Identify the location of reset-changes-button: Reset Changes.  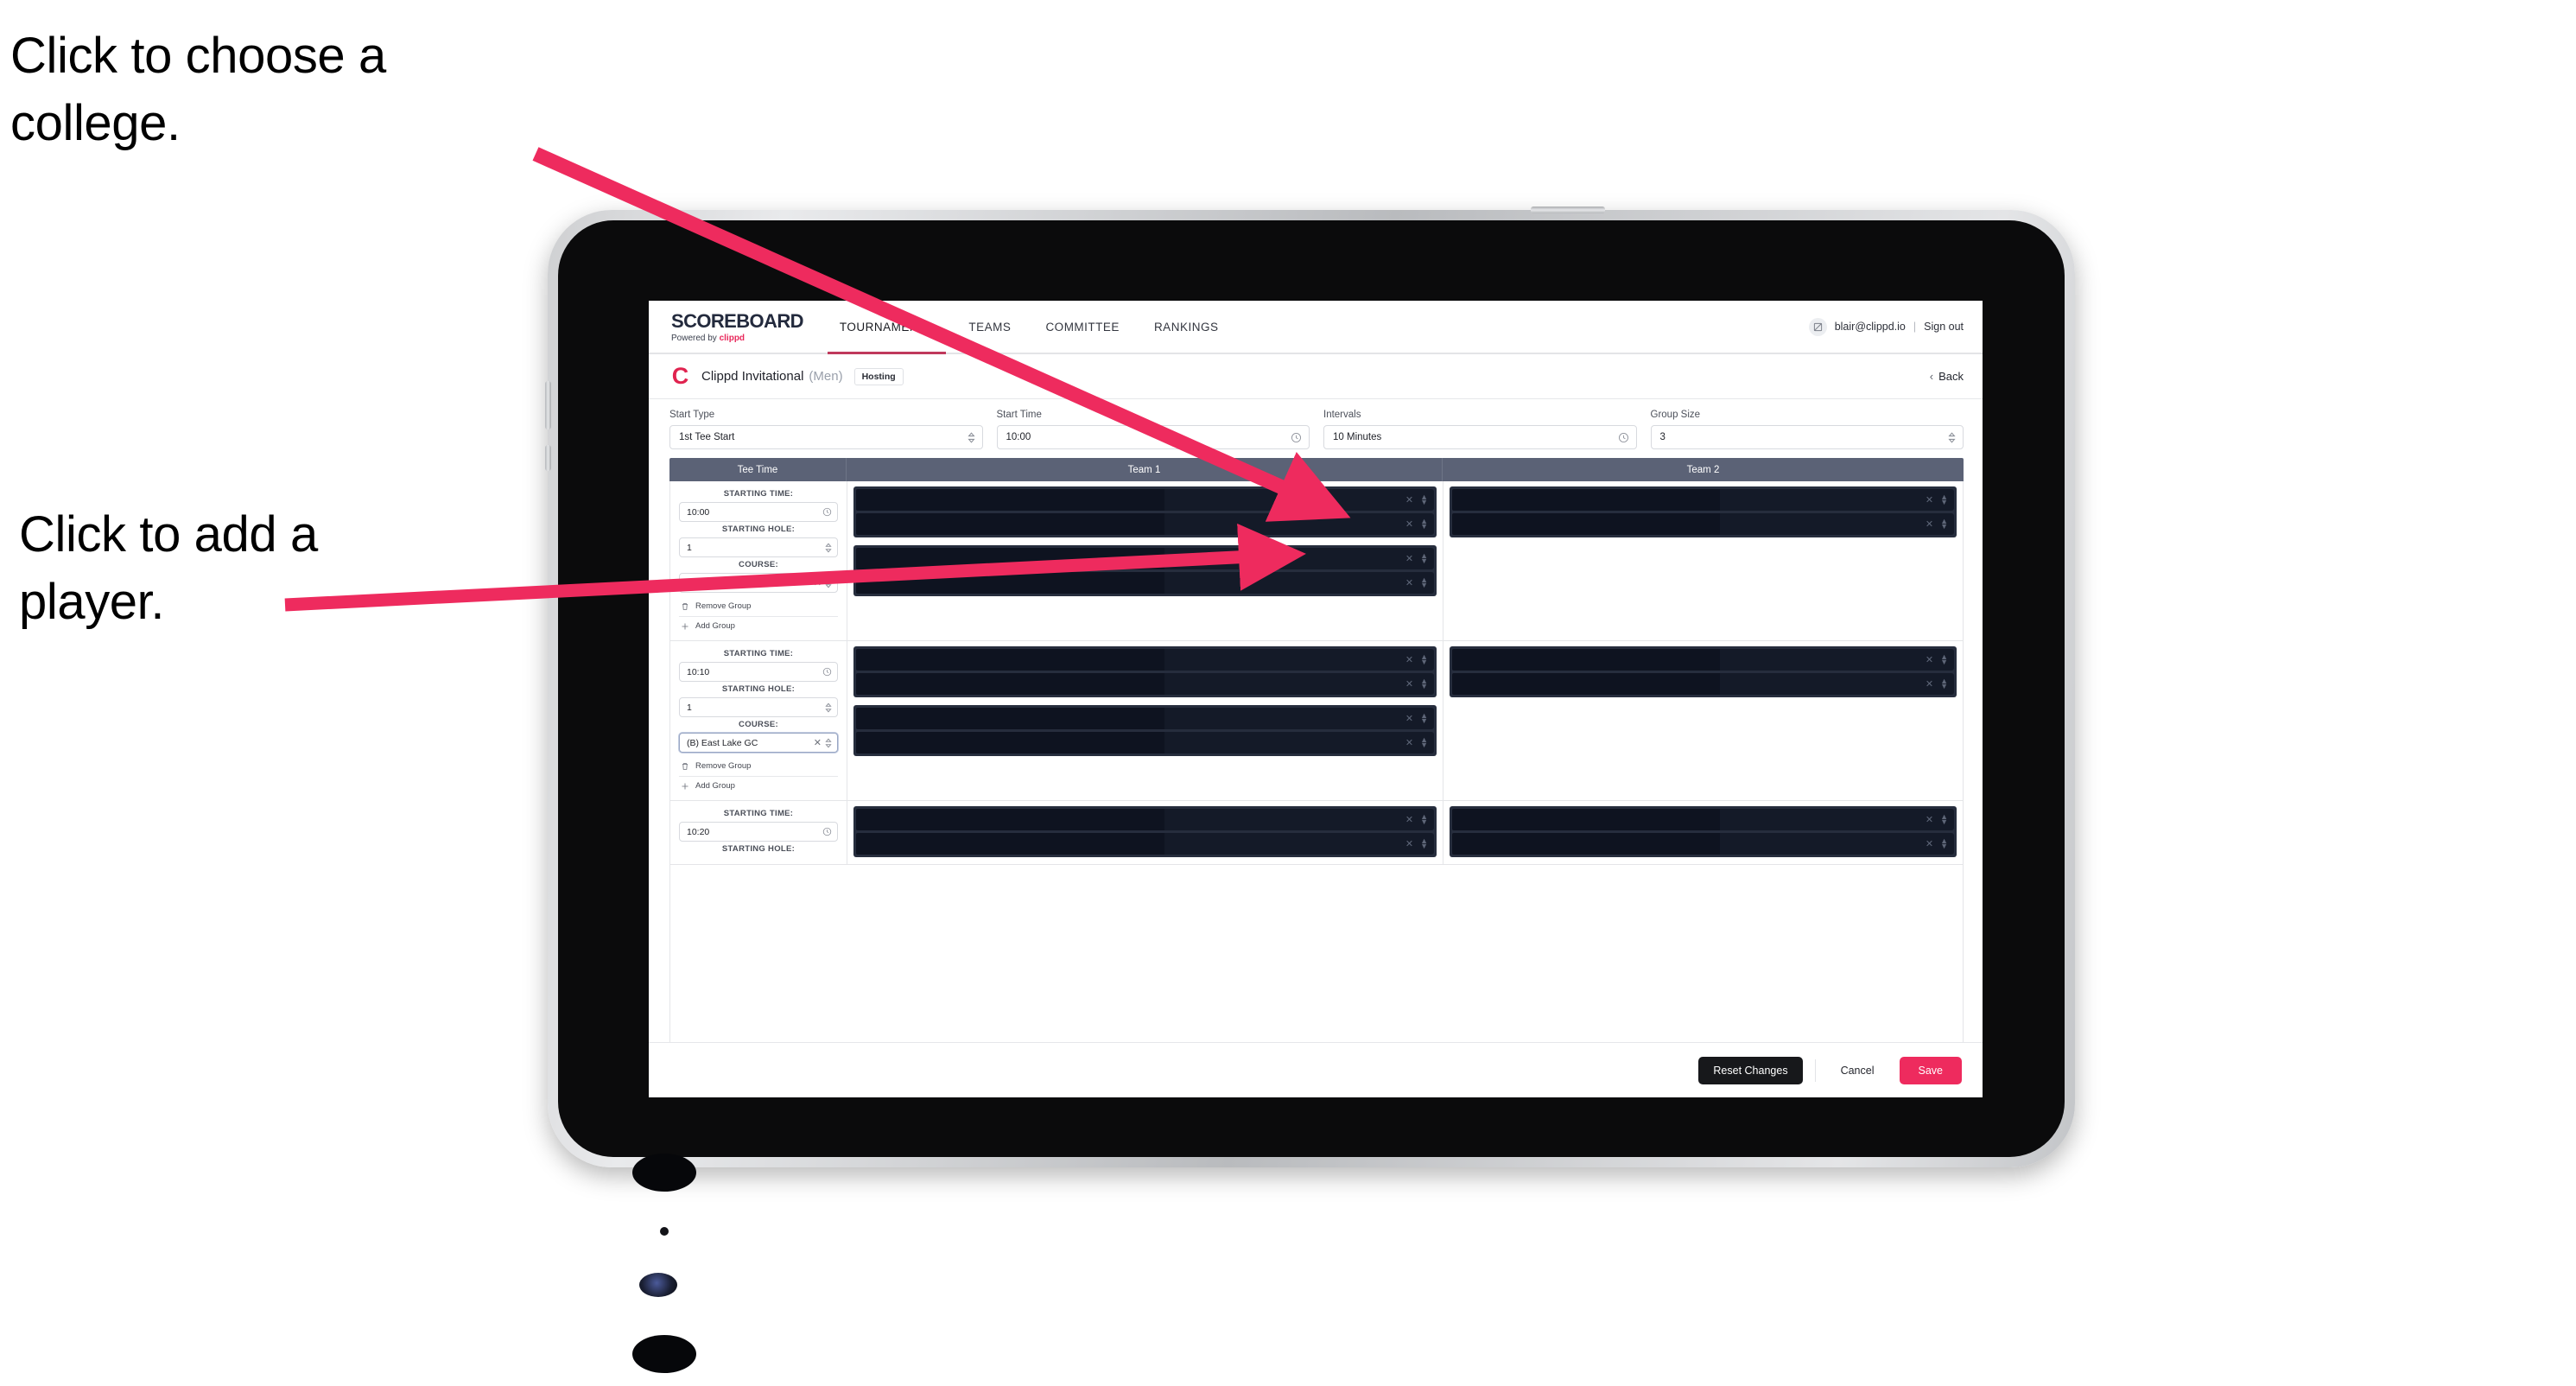
(1750, 1070).